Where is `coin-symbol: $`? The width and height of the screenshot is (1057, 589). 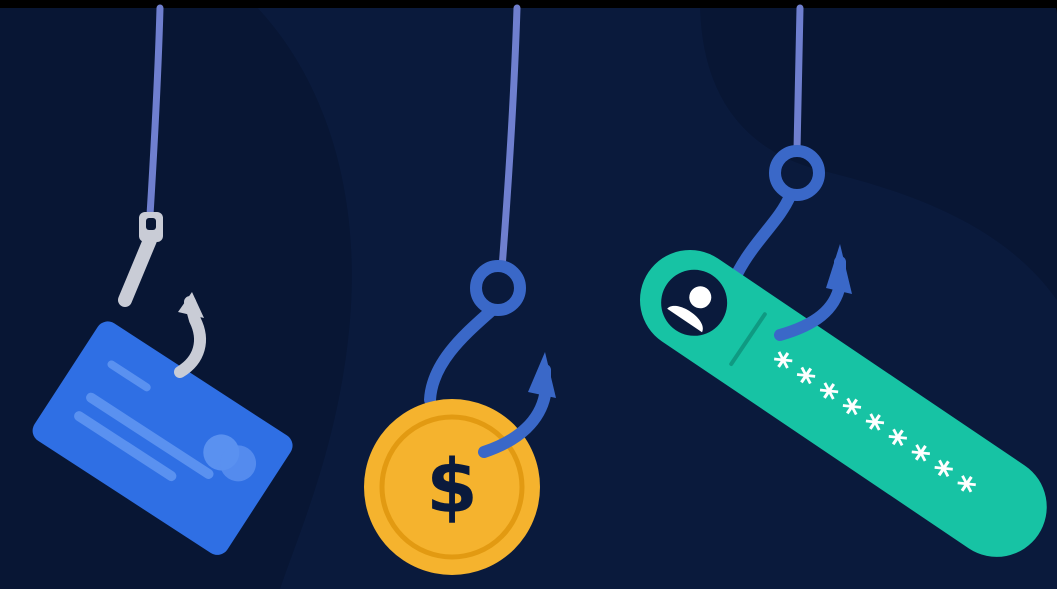 coin-symbol: $ is located at coordinates (452, 487).